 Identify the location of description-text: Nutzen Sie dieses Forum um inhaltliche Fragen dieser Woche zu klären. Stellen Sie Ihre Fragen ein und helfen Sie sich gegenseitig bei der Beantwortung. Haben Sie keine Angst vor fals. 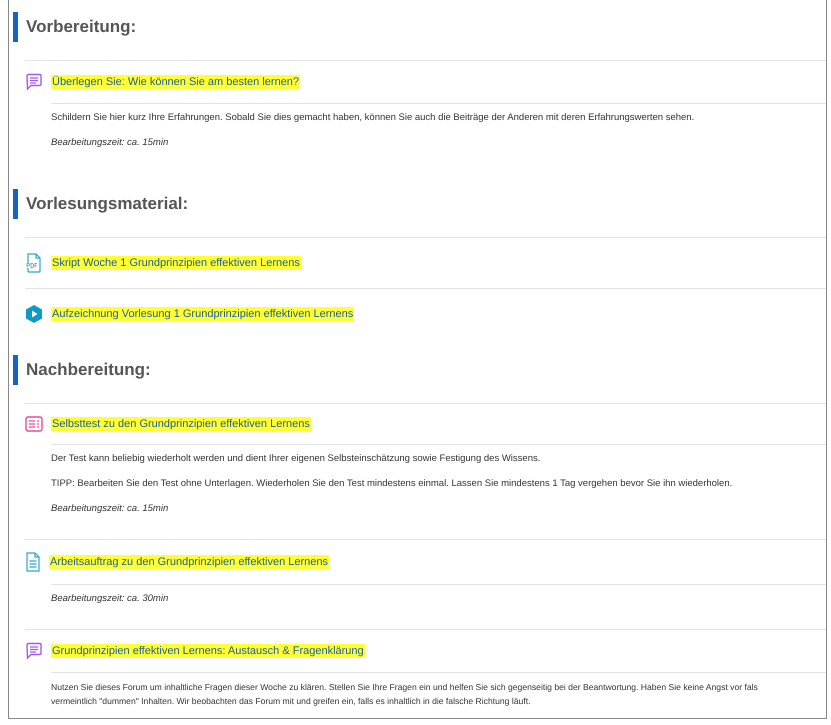
(404, 687).